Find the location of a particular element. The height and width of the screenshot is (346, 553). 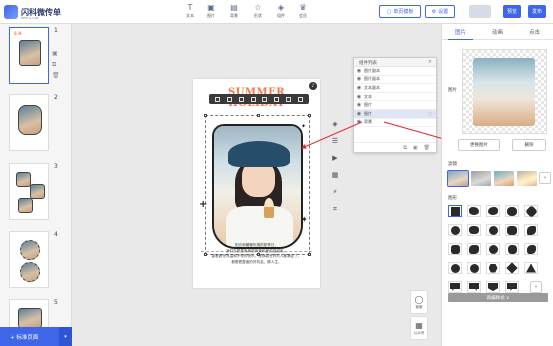

delete-image-button: 删除 is located at coordinates (529, 145).